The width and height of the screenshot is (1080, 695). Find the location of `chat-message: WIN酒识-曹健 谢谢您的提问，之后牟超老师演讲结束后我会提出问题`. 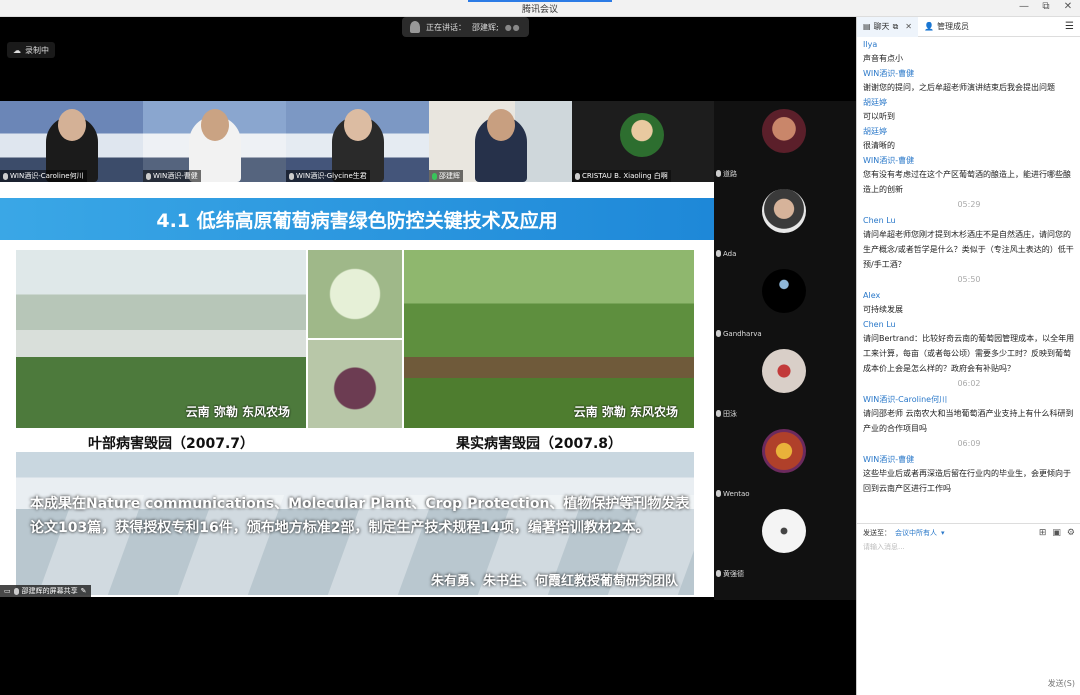

chat-message: WIN酒识-曹健 谢谢您的提问，之后牟超老师演讲结束后我会提出问题 is located at coordinates (969, 81).